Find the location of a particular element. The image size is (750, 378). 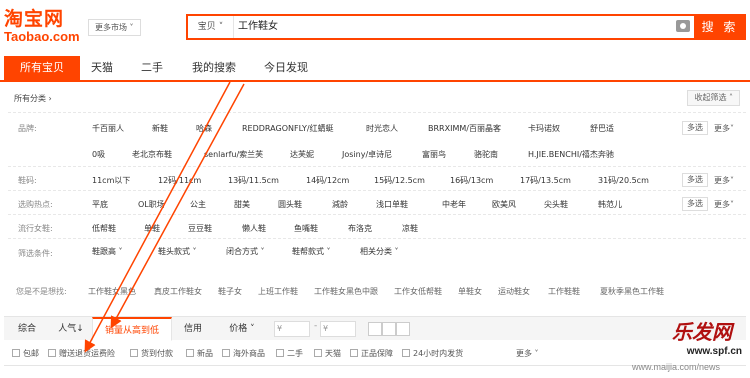

brand-option: REDDRAGONFLY/红蜻蜓 is located at coordinates (288, 128).